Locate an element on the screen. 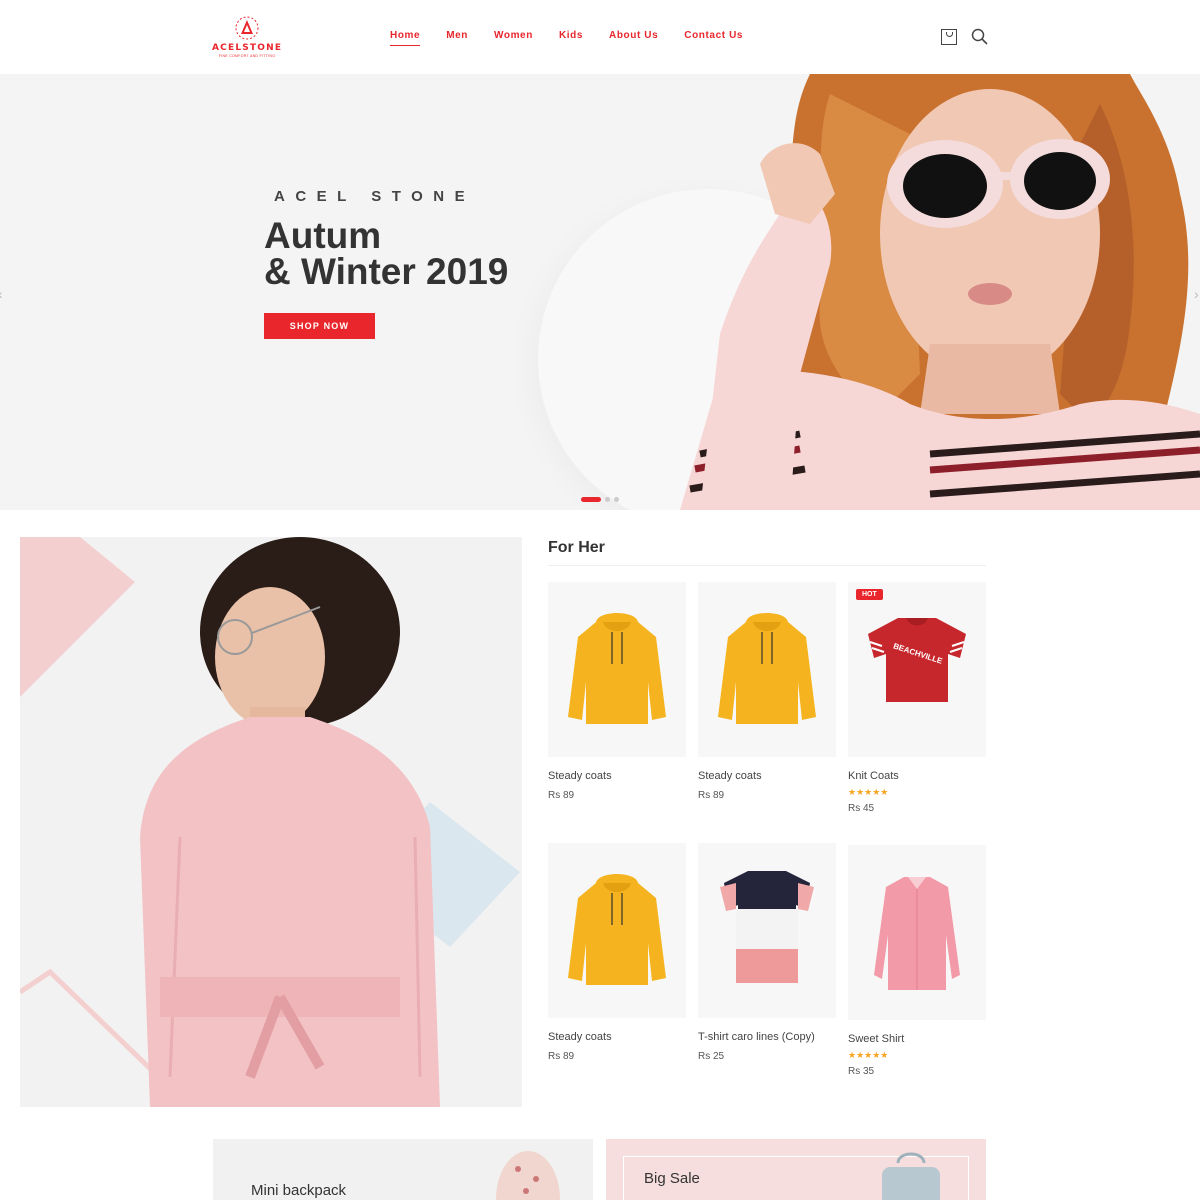 The height and width of the screenshot is (1200, 1200). search-icon is located at coordinates (979, 36).